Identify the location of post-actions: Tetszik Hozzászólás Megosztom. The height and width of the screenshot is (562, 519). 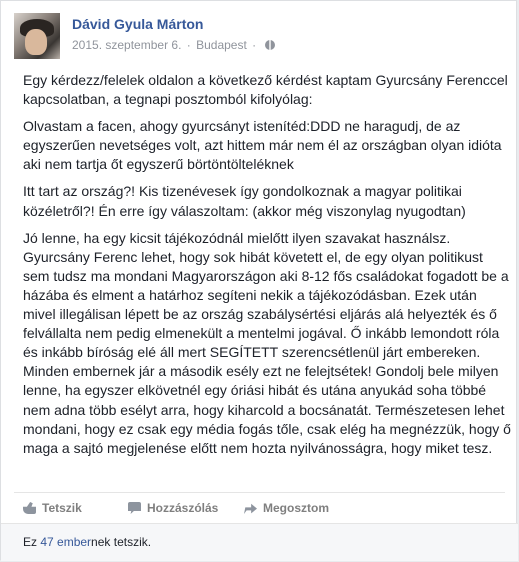
(259, 507).